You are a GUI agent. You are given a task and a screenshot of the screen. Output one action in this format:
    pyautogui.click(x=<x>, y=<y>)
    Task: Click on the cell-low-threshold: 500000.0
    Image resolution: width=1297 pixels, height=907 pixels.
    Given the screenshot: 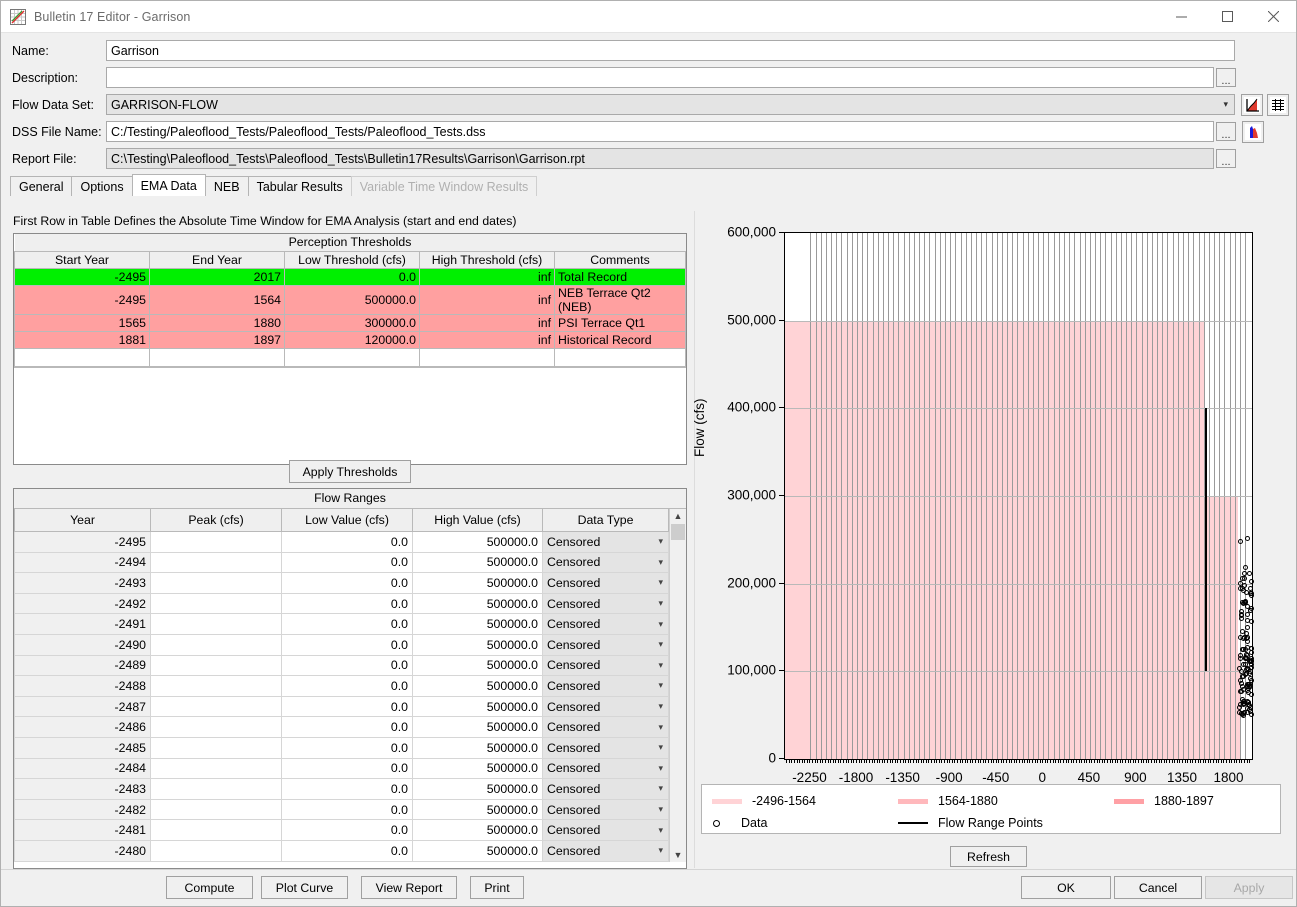 What is the action you would take?
    pyautogui.click(x=352, y=299)
    